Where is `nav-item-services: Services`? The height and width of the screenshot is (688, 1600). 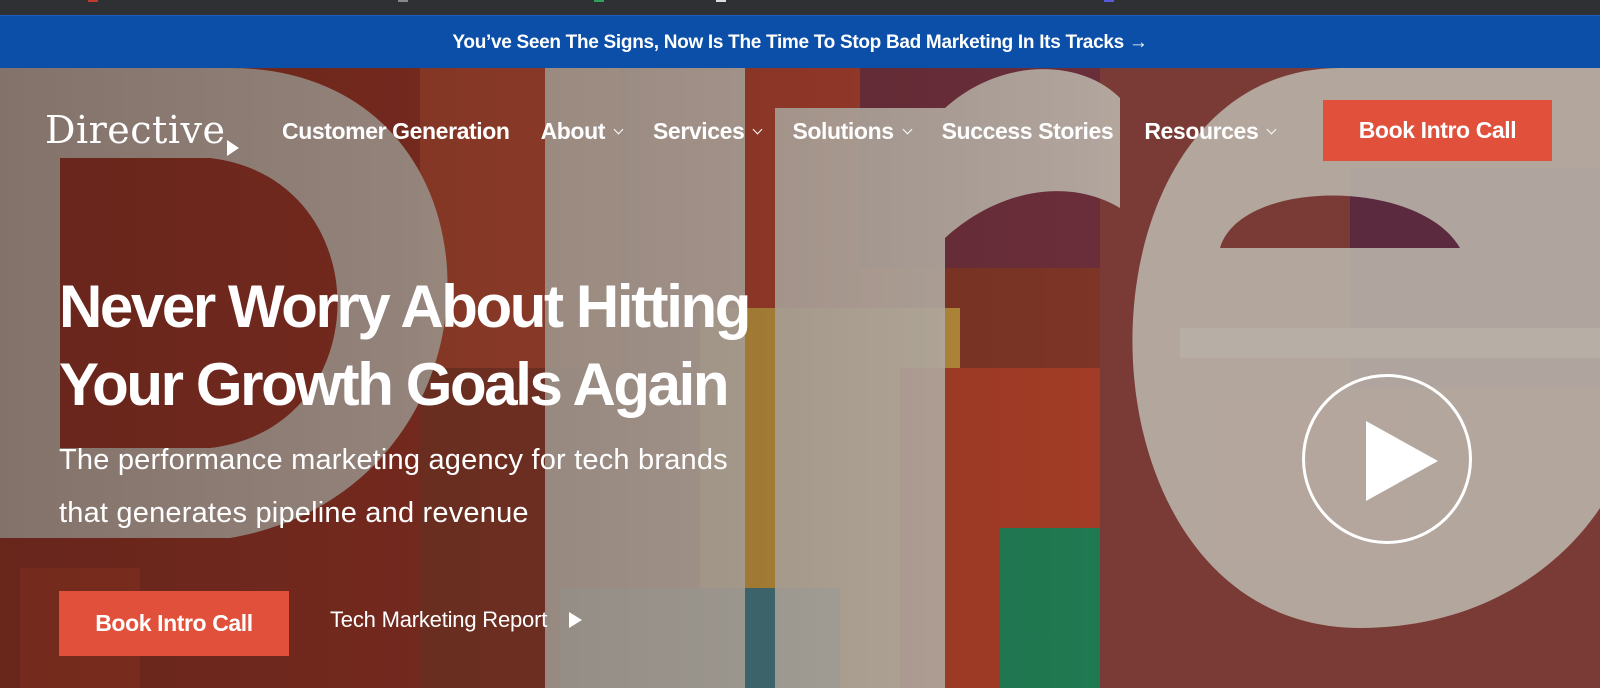
nav-item-services: Services is located at coordinates (708, 131).